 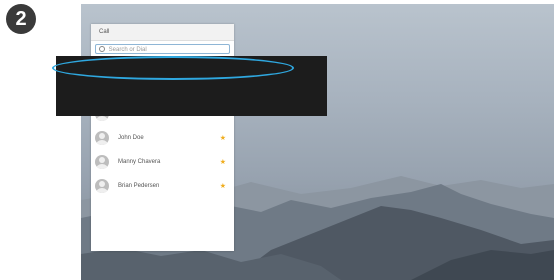 I want to click on contact-row: Brian Pedersen ★, so click(x=162, y=186).